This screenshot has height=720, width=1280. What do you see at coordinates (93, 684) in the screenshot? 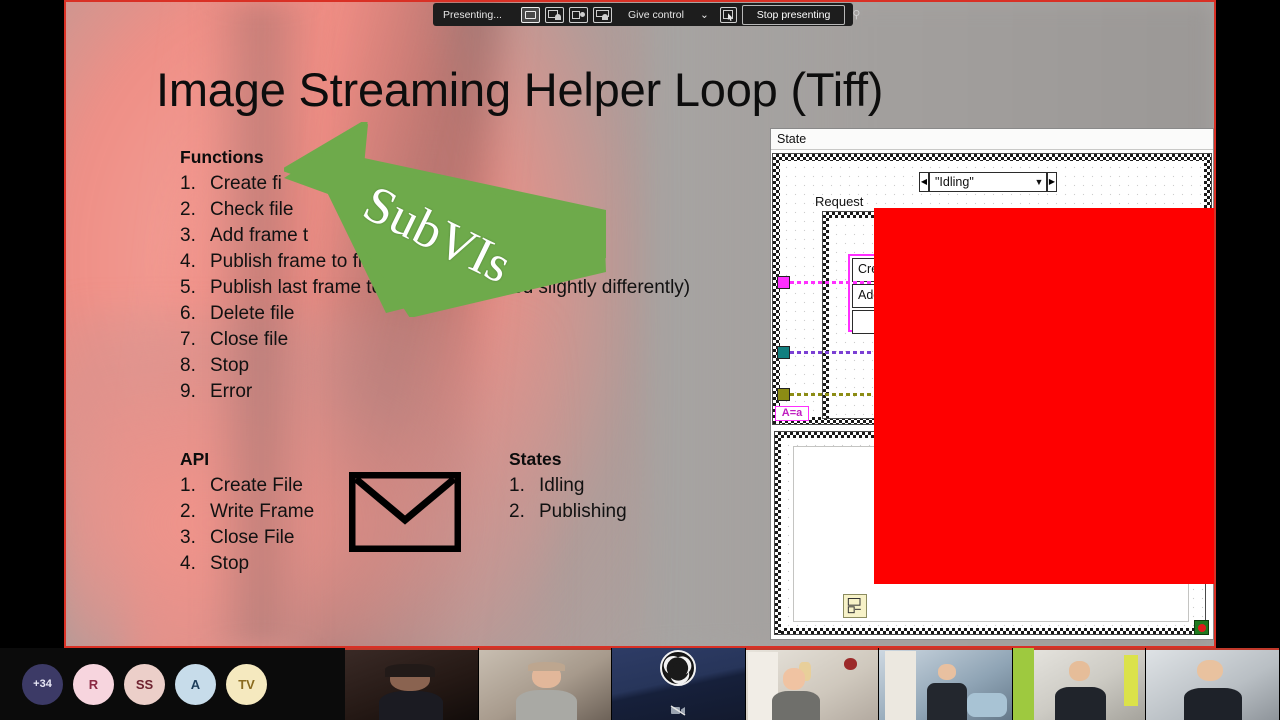
I see `avatar: R` at bounding box center [93, 684].